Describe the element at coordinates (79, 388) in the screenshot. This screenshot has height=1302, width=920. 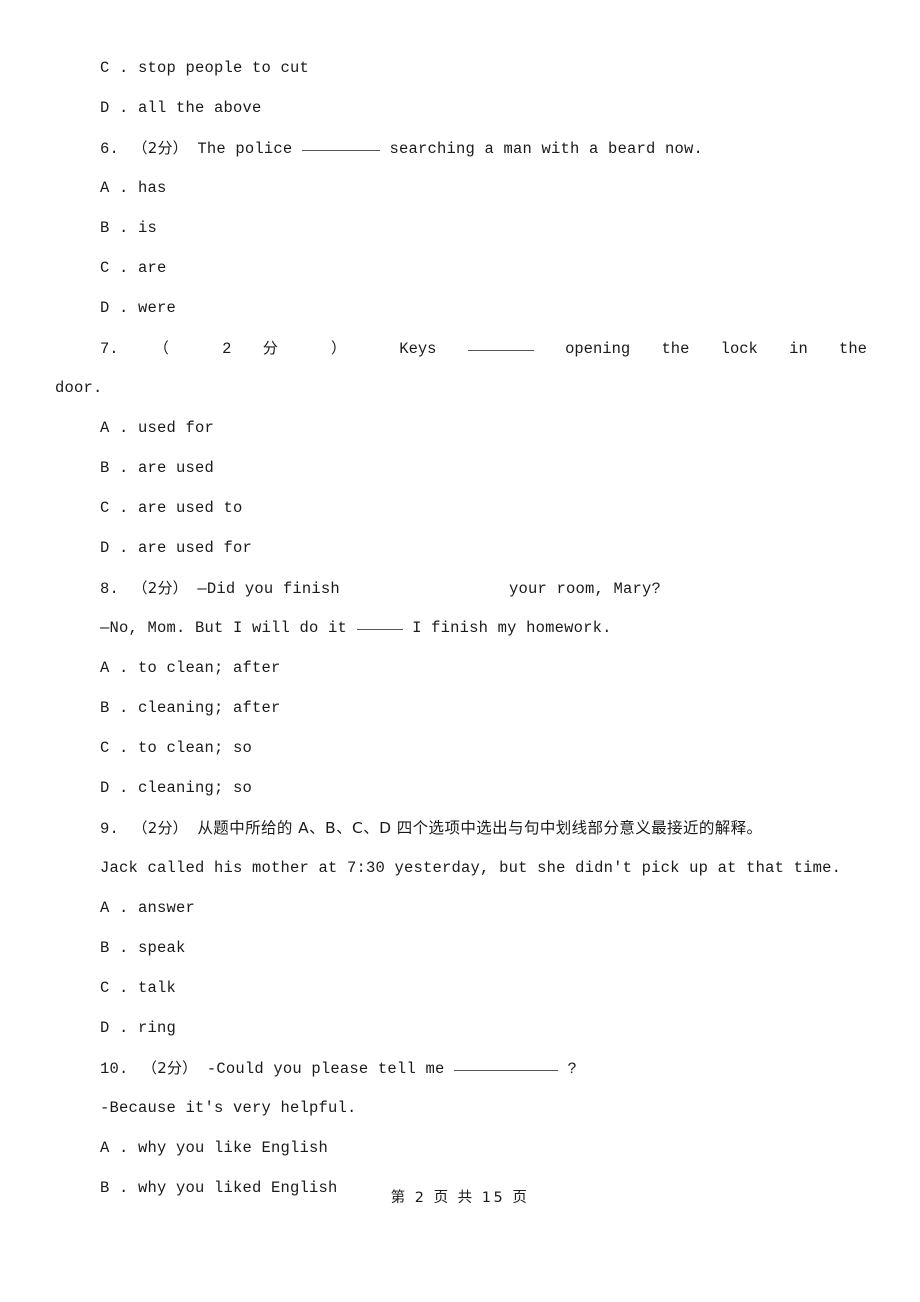
I see `stem-continuation-text: door.` at that location.